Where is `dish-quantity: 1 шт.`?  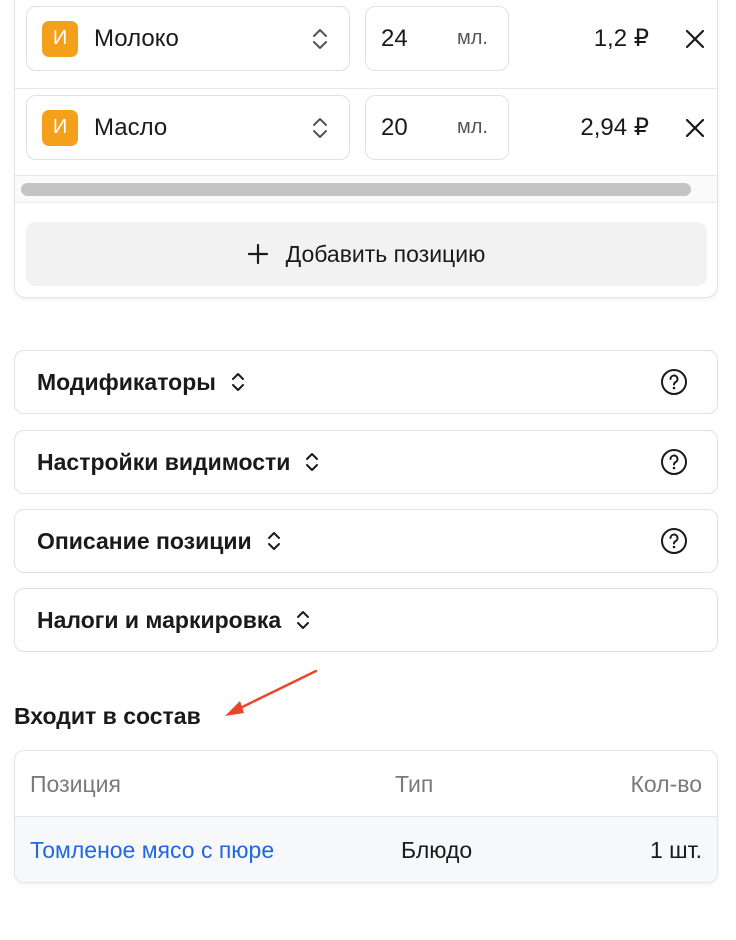
dish-quantity: 1 шт. is located at coordinates (675, 849).